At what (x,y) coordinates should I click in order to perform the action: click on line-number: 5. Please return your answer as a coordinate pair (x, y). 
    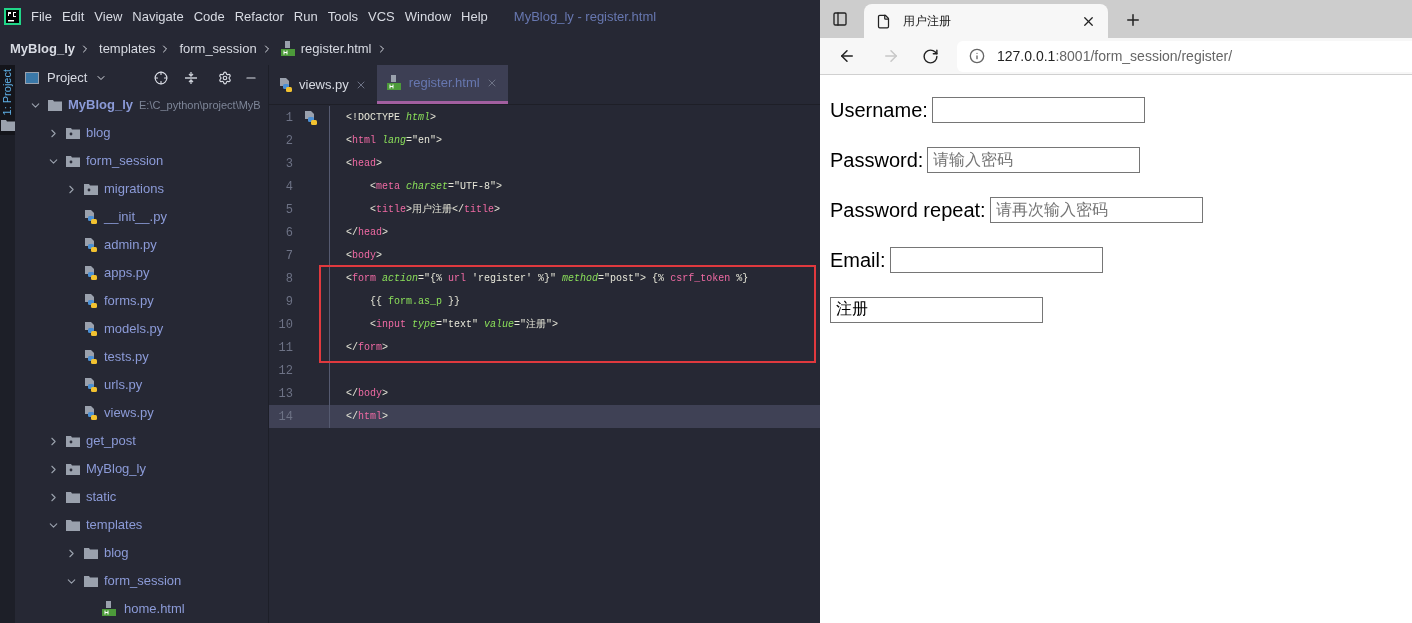
    Looking at the image, I should click on (288, 210).